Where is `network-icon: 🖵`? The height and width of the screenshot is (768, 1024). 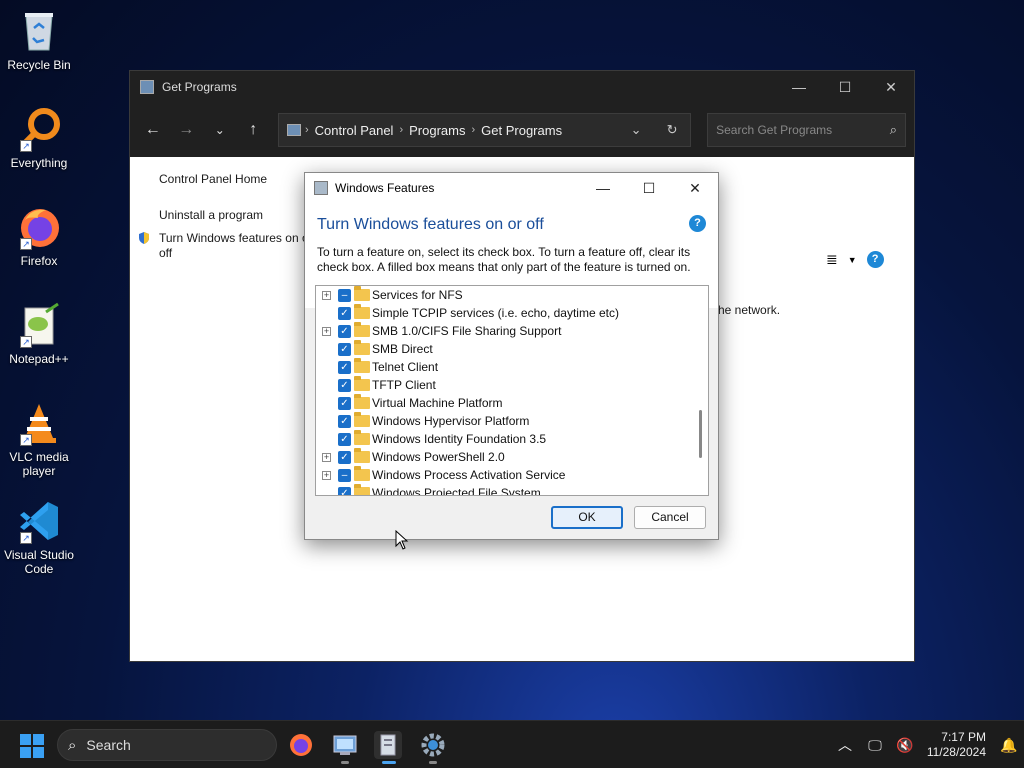
network-icon: 🖵 is located at coordinates (875, 745).